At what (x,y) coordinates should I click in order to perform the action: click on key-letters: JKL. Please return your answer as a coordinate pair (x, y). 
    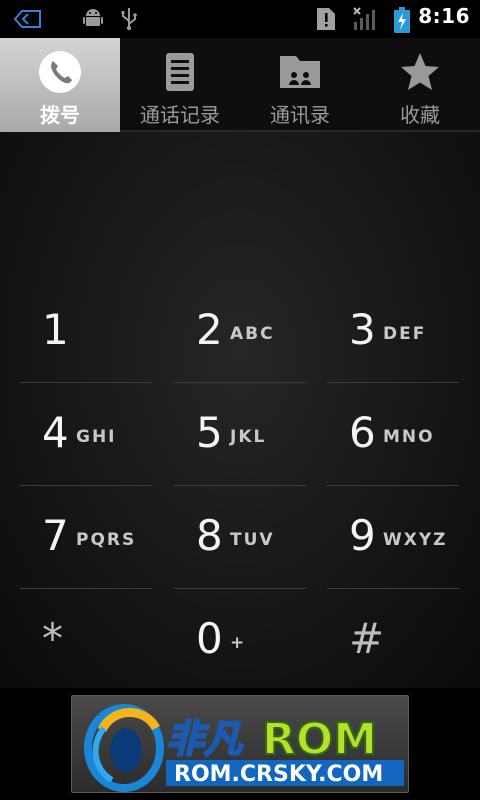
    Looking at the image, I should click on (248, 437).